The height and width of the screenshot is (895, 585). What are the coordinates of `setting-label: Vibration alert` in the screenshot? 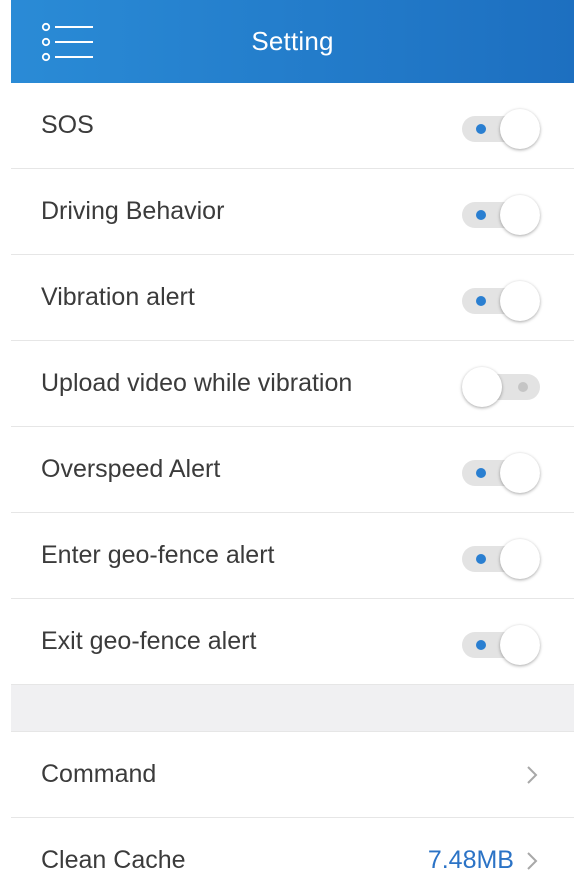 It's located at (118, 297).